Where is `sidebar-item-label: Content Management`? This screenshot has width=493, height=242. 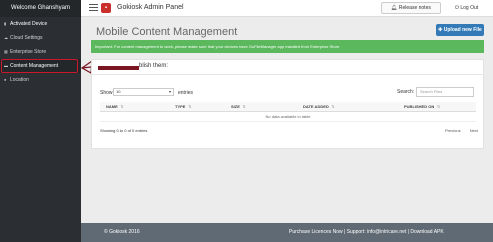 sidebar-item-label: Content Management is located at coordinates (34, 66).